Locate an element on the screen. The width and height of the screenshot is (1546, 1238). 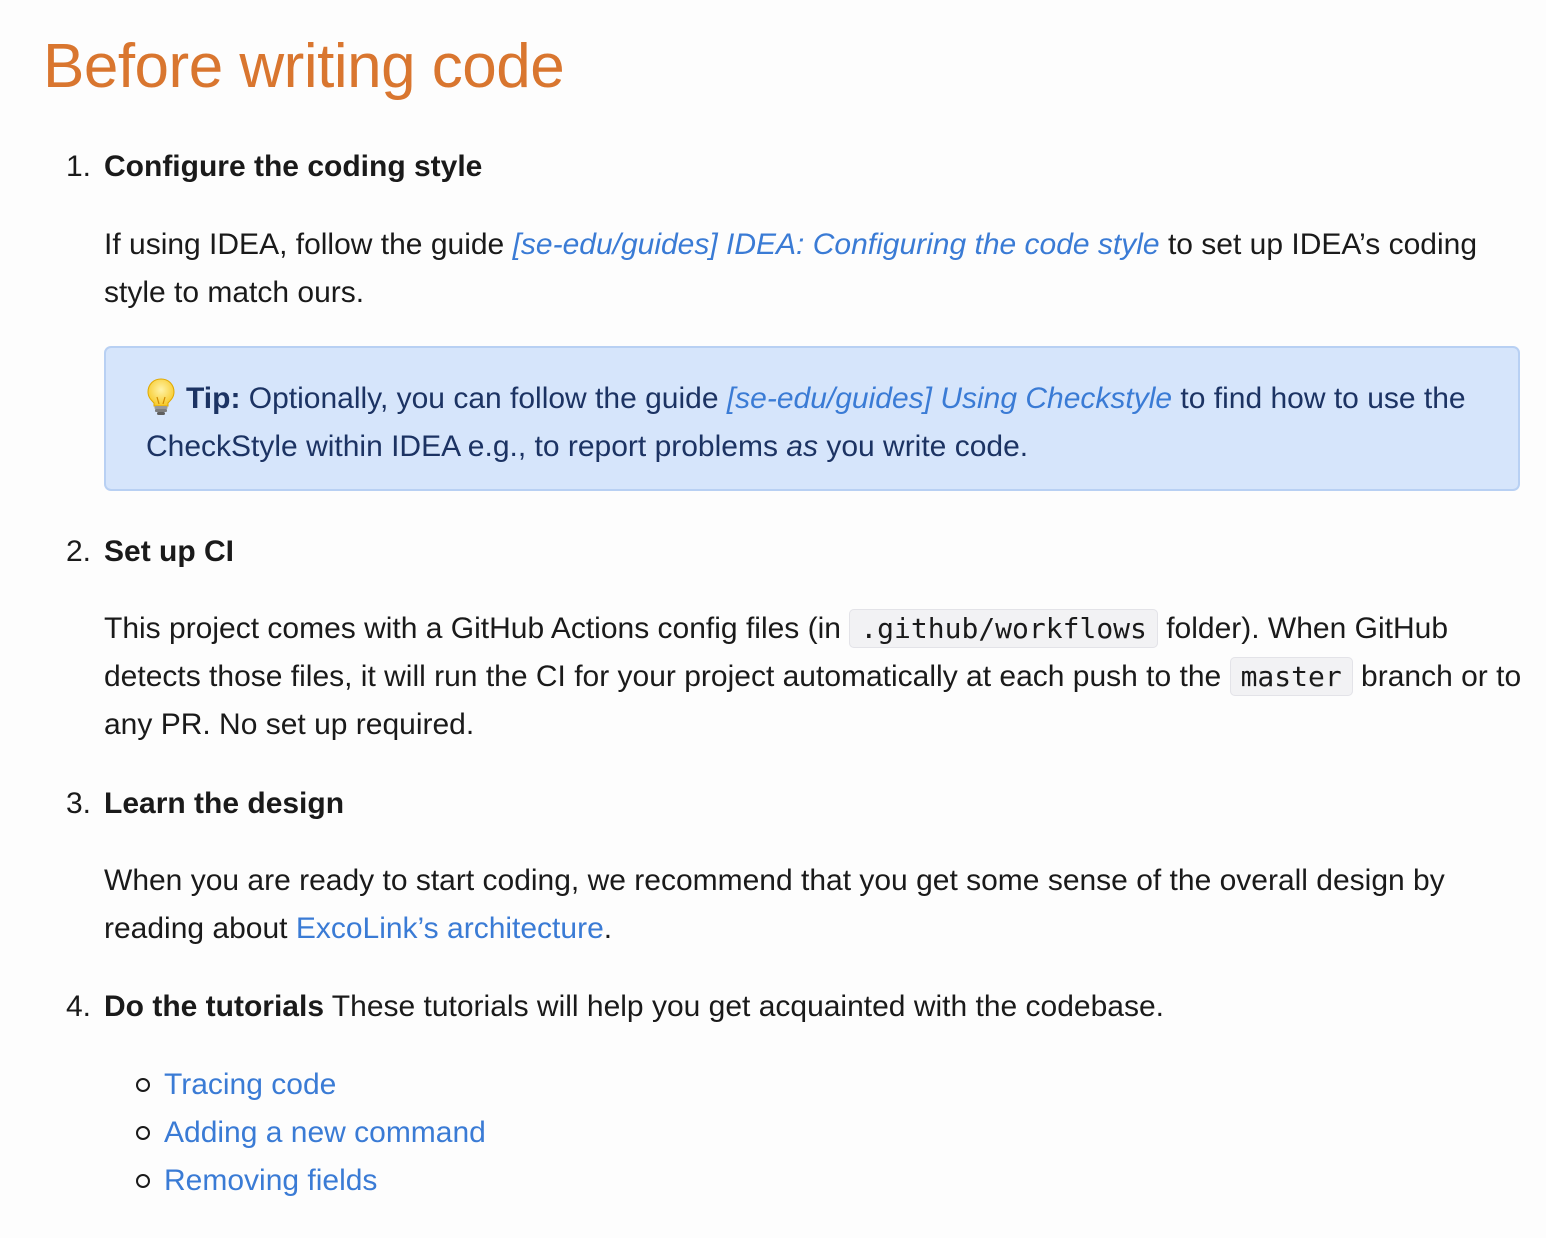
tip-label: Tip: is located at coordinates (213, 398).